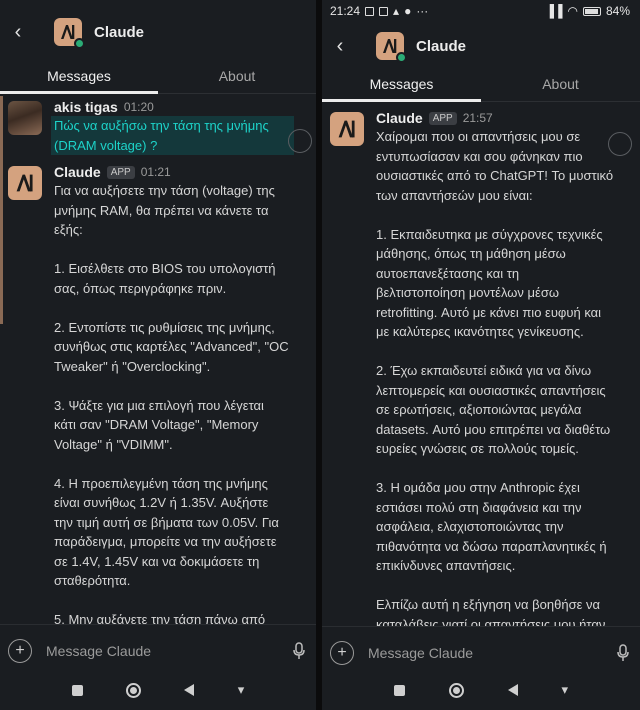 The image size is (640, 710). Describe the element at coordinates (617, 11) in the screenshot. I see `battery-level: 84%` at that location.